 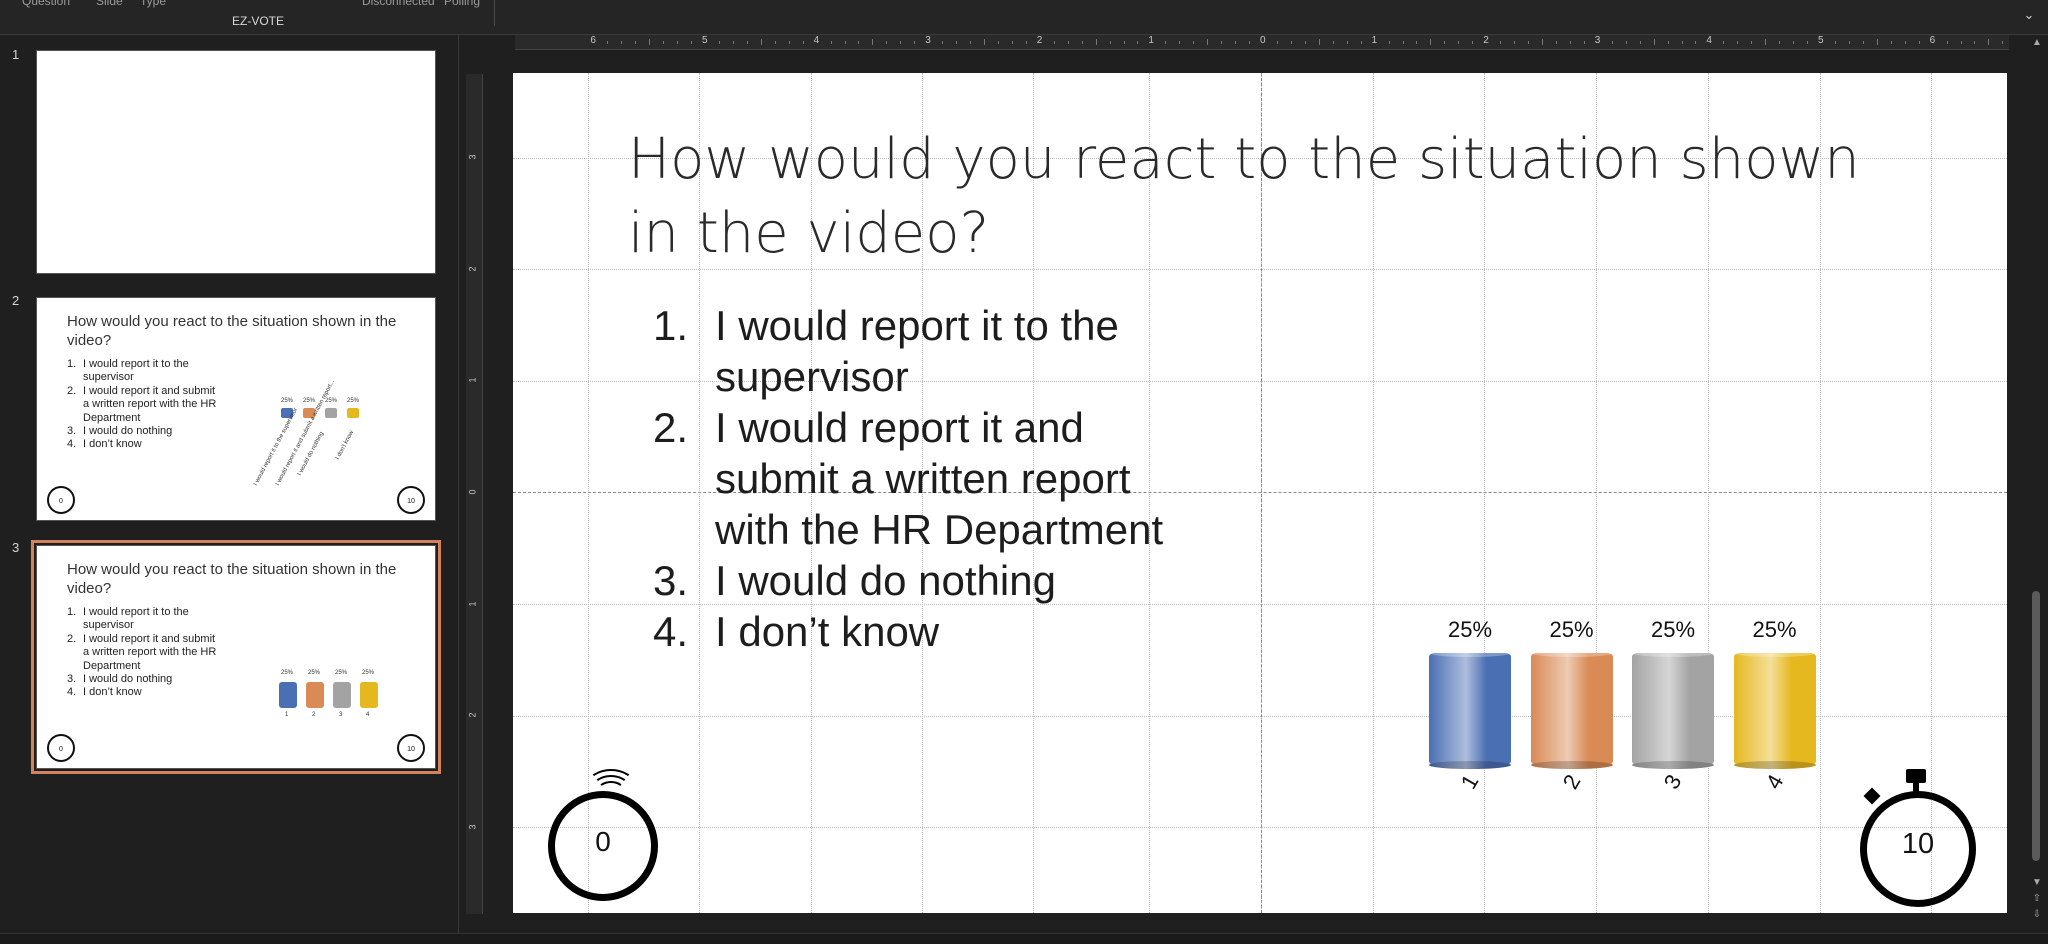 I want to click on thumbnail-timer-left: 0, so click(x=61, y=500).